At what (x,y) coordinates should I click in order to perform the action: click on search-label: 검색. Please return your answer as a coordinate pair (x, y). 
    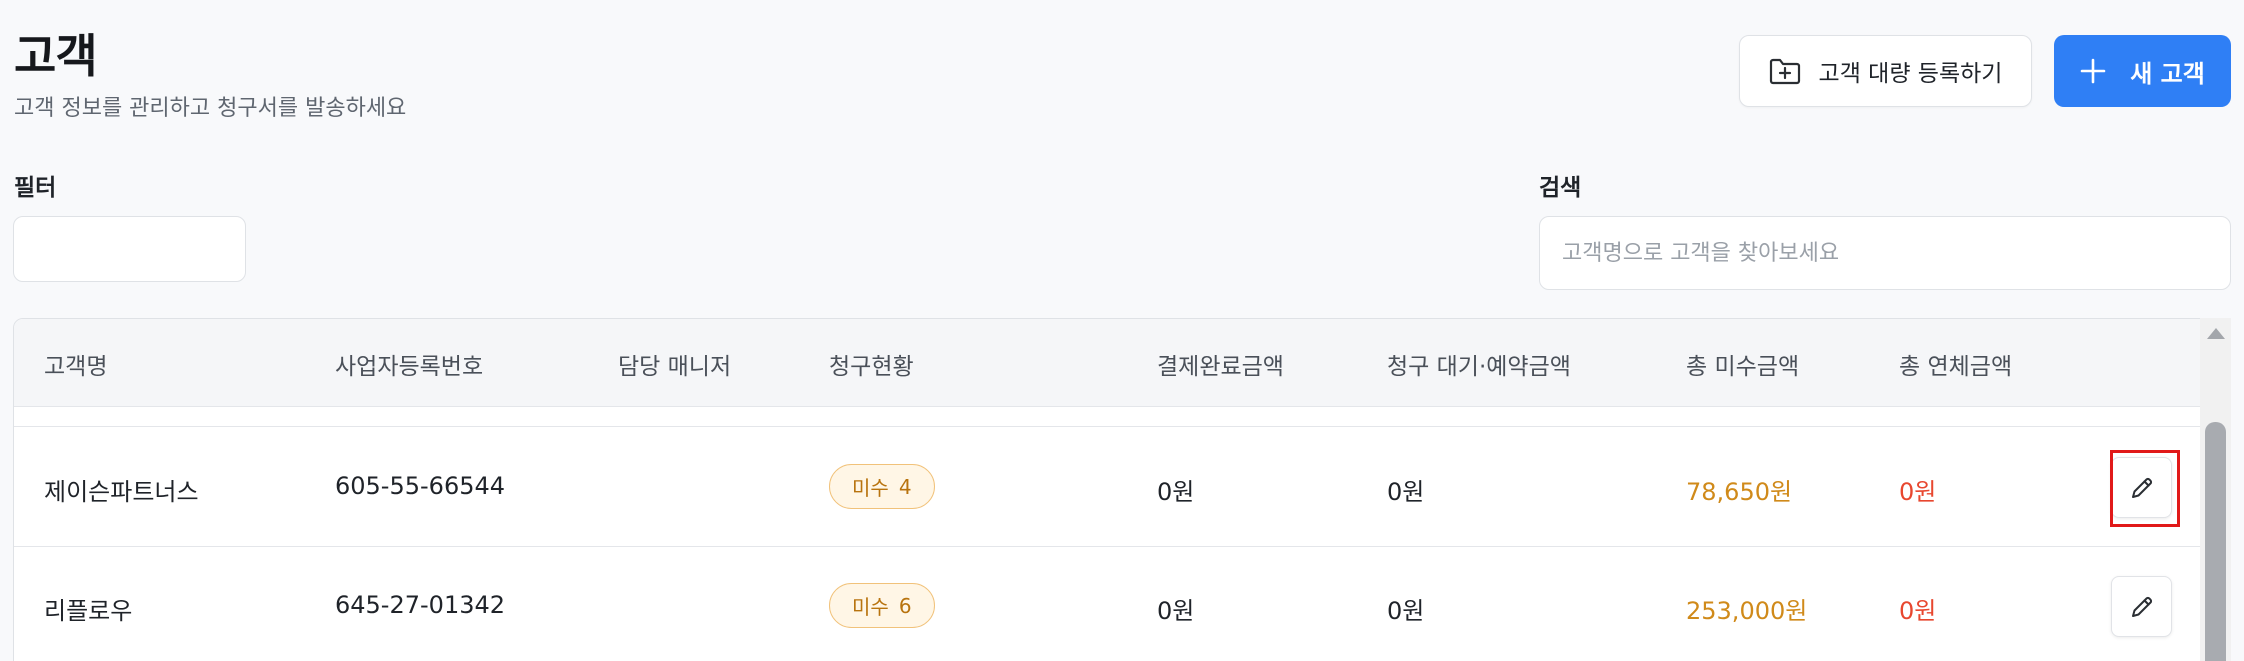
    Looking at the image, I should click on (1560, 188).